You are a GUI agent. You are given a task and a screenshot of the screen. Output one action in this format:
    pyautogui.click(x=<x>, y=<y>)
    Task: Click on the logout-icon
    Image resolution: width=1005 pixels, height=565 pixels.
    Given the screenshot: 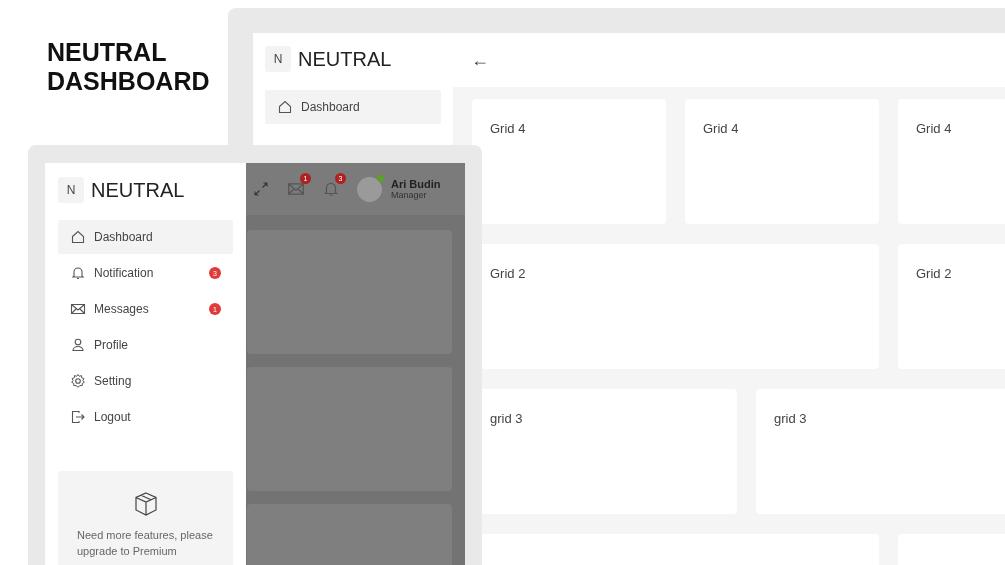 What is the action you would take?
    pyautogui.click(x=78, y=417)
    